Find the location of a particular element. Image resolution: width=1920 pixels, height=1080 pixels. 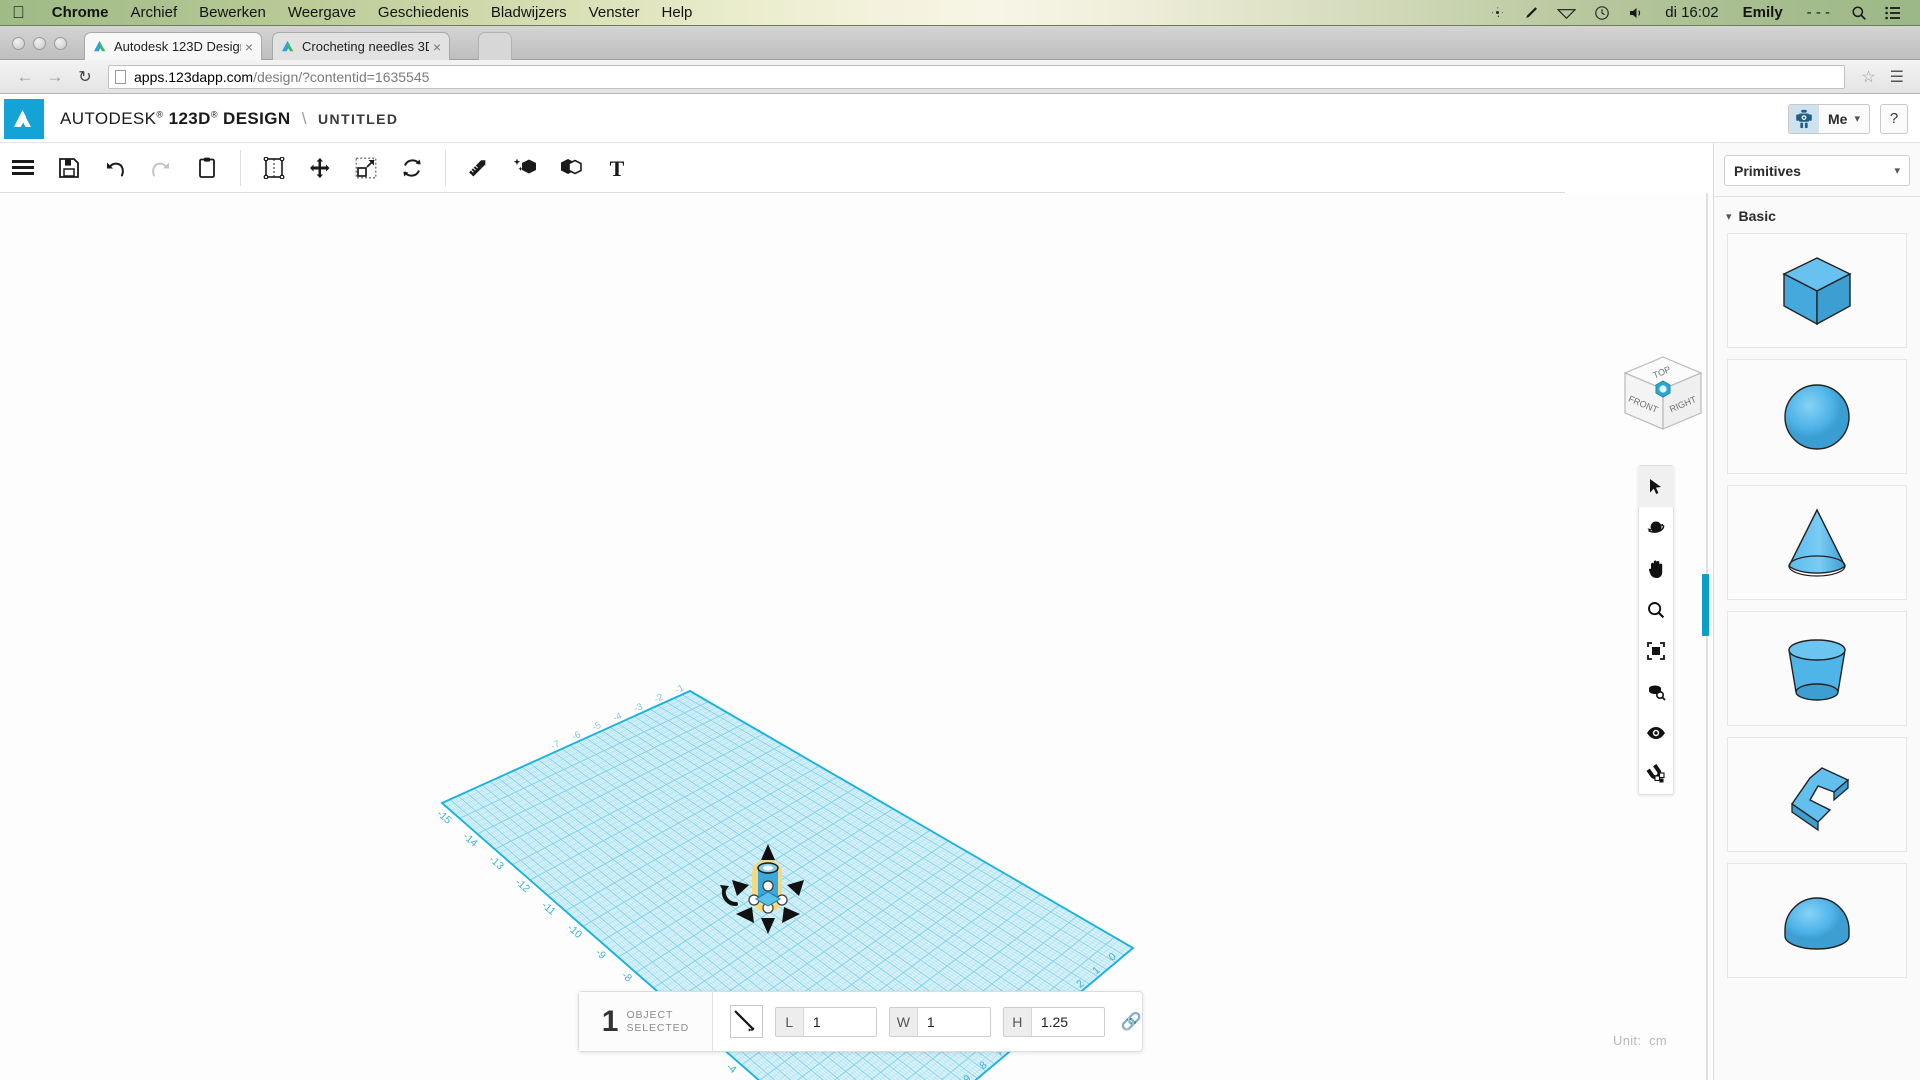

os-user-name: Emily is located at coordinates (1763, 12).